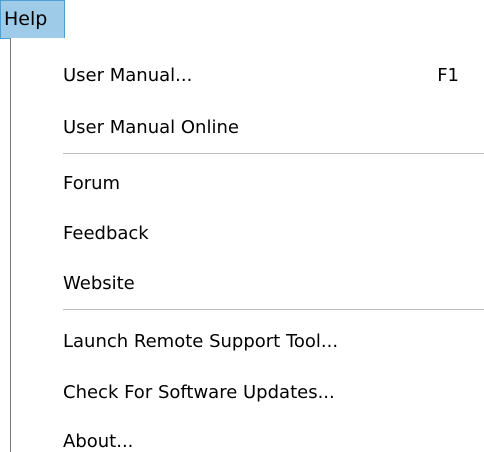 The image size is (484, 452). I want to click on menu-item-forum: Forum, so click(247, 184).